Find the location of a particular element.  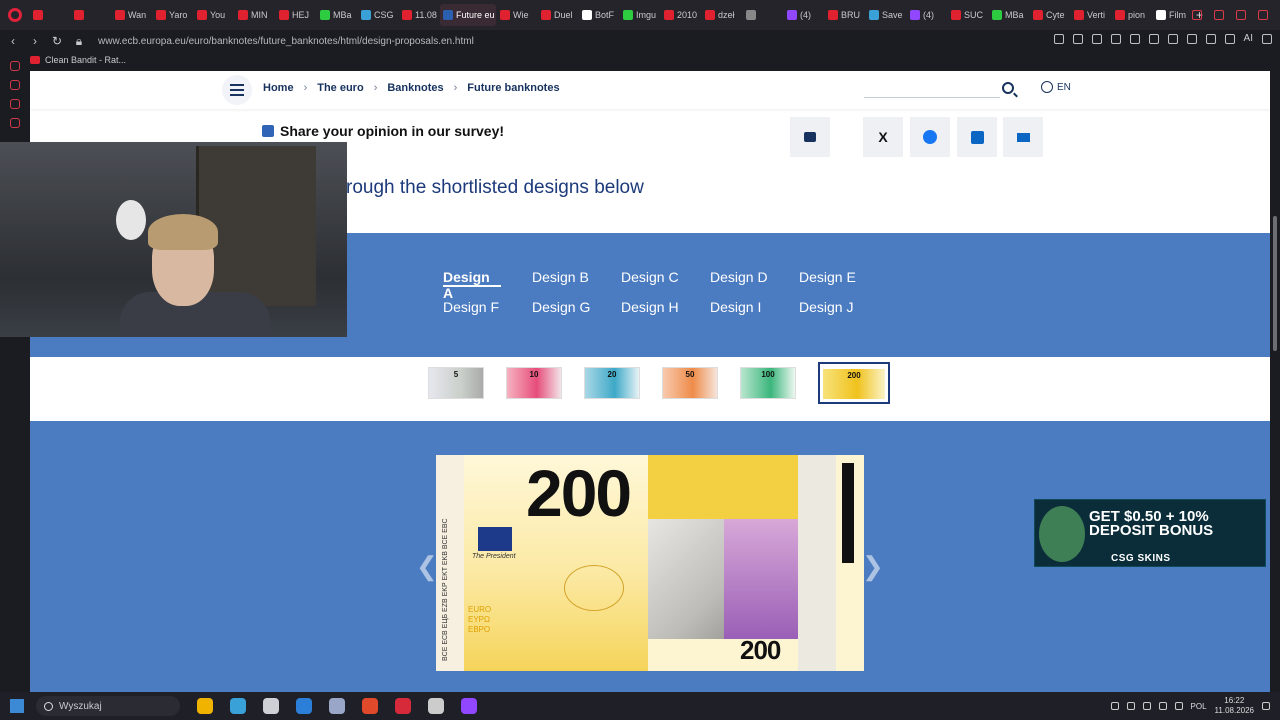

browser-tab: MIN is located at coordinates (255, 15).